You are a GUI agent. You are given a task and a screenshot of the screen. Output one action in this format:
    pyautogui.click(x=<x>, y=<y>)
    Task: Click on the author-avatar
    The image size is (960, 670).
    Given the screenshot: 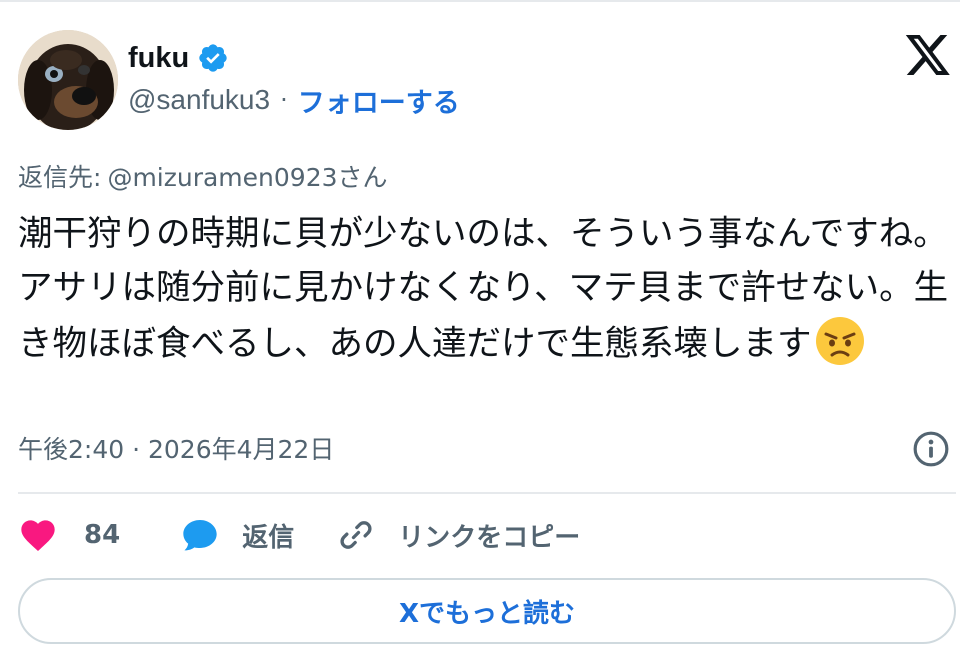 What is the action you would take?
    pyautogui.click(x=68, y=80)
    